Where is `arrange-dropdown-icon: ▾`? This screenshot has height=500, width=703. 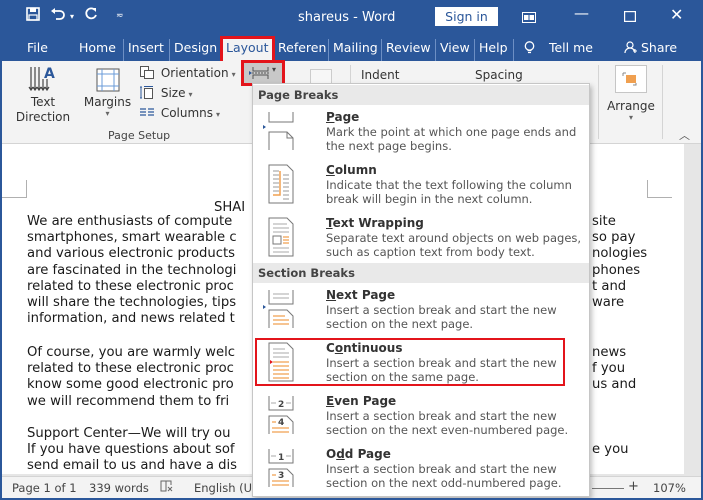
arrange-dropdown-icon: ▾ is located at coordinates (630, 117).